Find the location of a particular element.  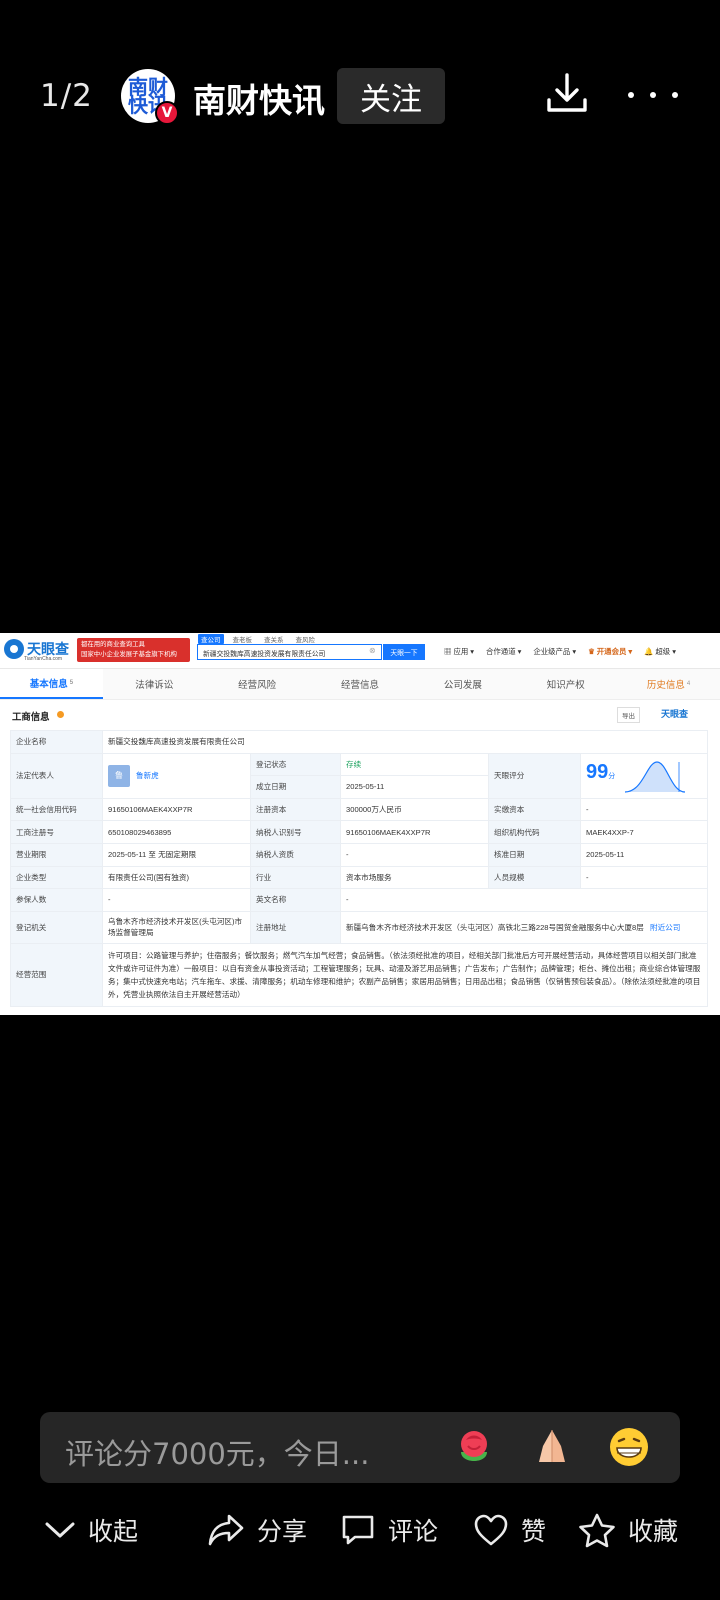

company-name: 新疆交投魏库高速投资发展有限责任公司 is located at coordinates (405, 742).